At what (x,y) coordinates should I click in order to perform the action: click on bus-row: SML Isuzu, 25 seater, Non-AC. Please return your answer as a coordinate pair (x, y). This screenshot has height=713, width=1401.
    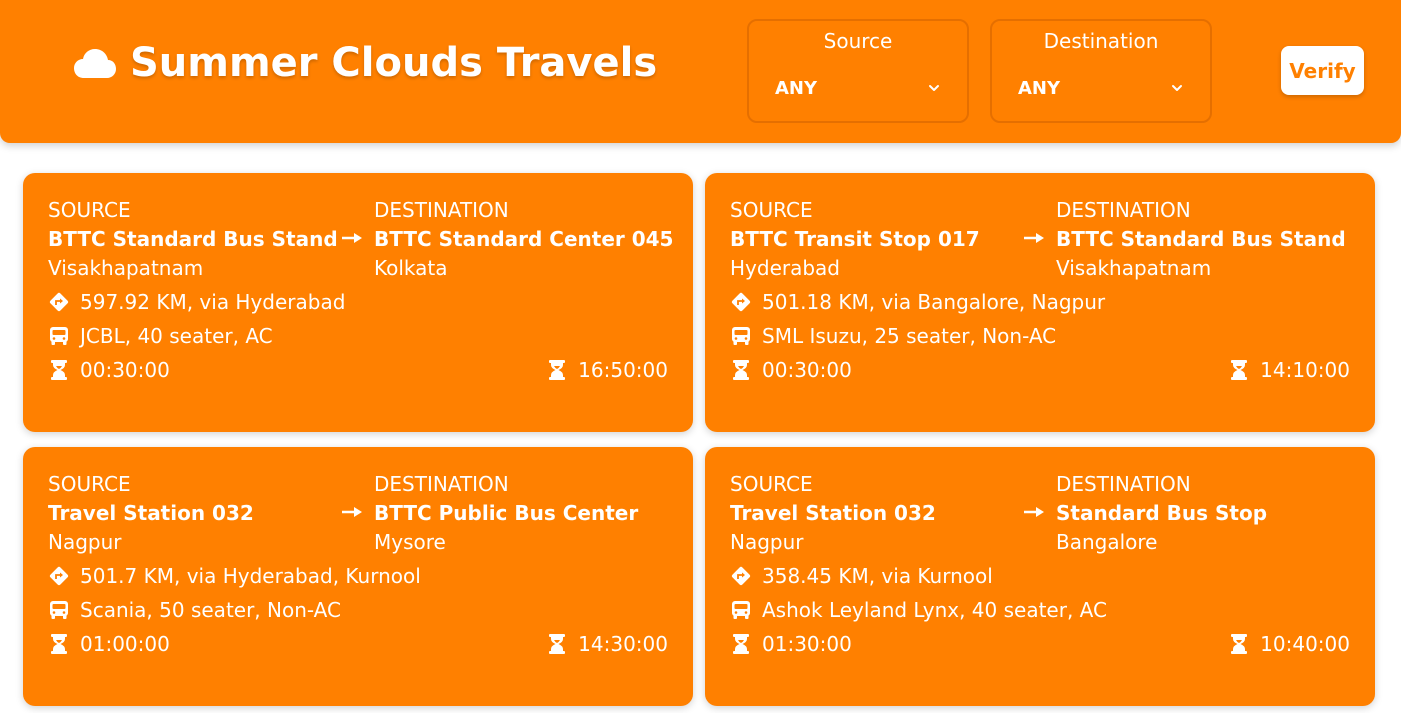
    Looking at the image, I should click on (893, 336).